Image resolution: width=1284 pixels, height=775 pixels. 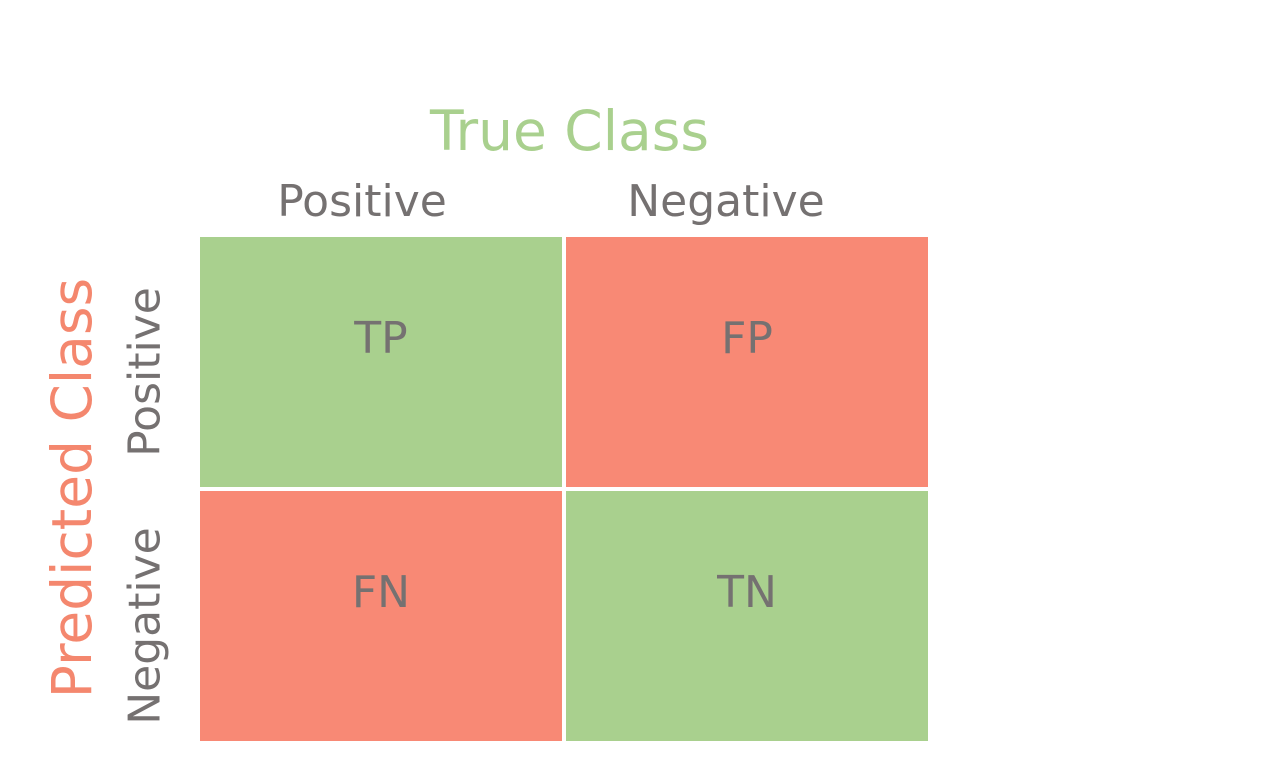 I want to click on predicted-class-title: Predicted Class, so click(x=72, y=488).